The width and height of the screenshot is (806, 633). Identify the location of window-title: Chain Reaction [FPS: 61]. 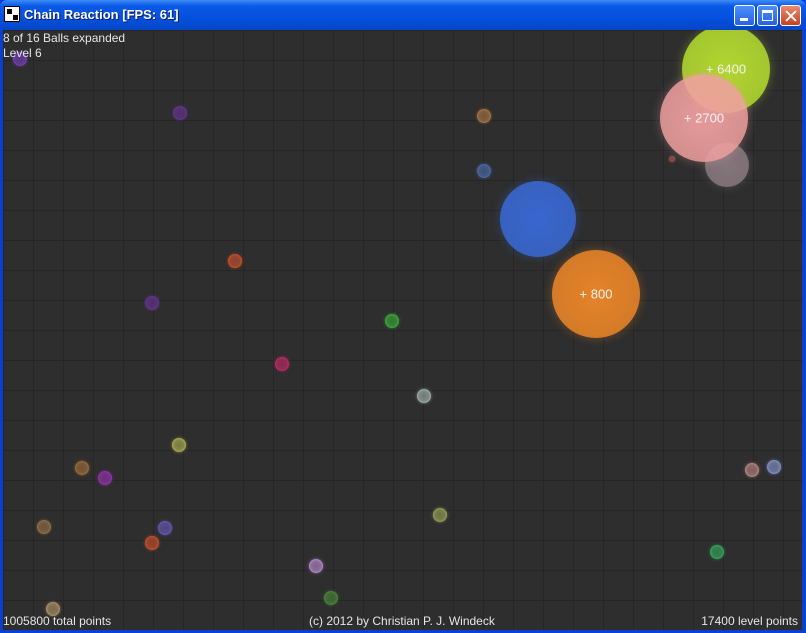
(101, 14).